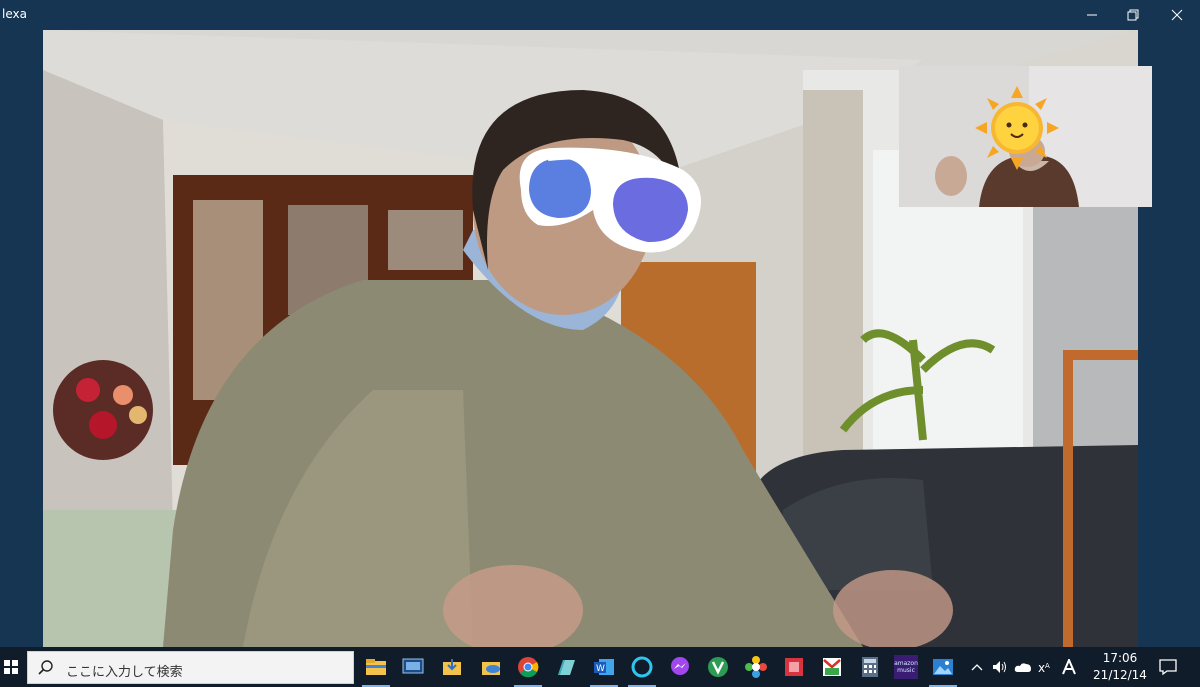 Image resolution: width=1200 pixels, height=687 pixels. I want to click on landscape-photo-icon, so click(943, 667).